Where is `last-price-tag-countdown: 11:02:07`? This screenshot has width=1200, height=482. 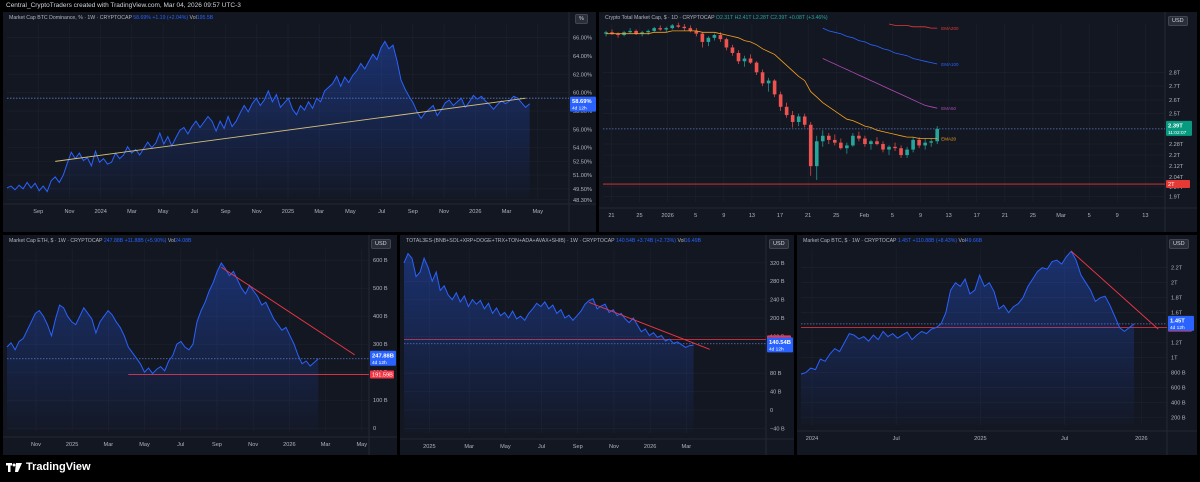
last-price-tag-countdown: 11:02:07 is located at coordinates (1177, 133).